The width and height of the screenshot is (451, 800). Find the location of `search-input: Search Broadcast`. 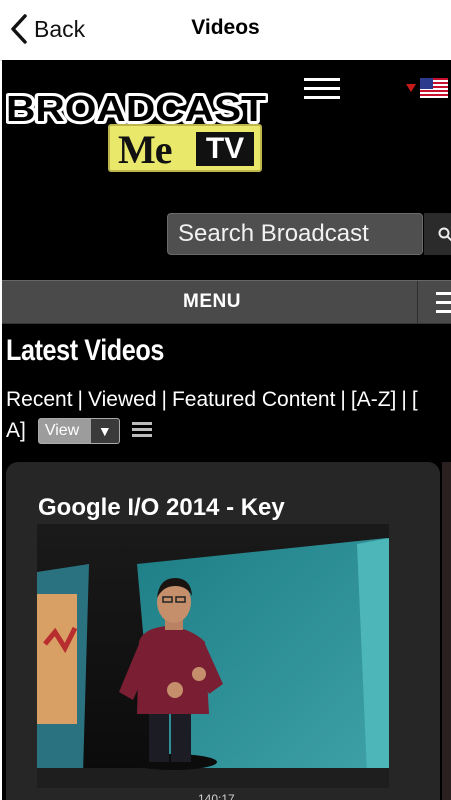

search-input: Search Broadcast is located at coordinates (295, 234).